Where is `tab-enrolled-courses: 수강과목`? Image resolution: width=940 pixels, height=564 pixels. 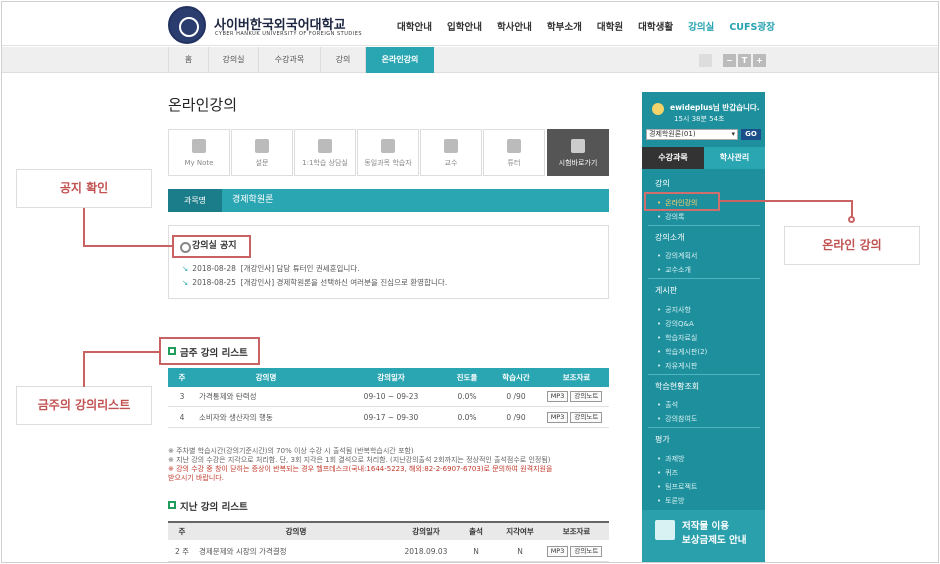 tab-enrolled-courses: 수강과목 is located at coordinates (673, 158).